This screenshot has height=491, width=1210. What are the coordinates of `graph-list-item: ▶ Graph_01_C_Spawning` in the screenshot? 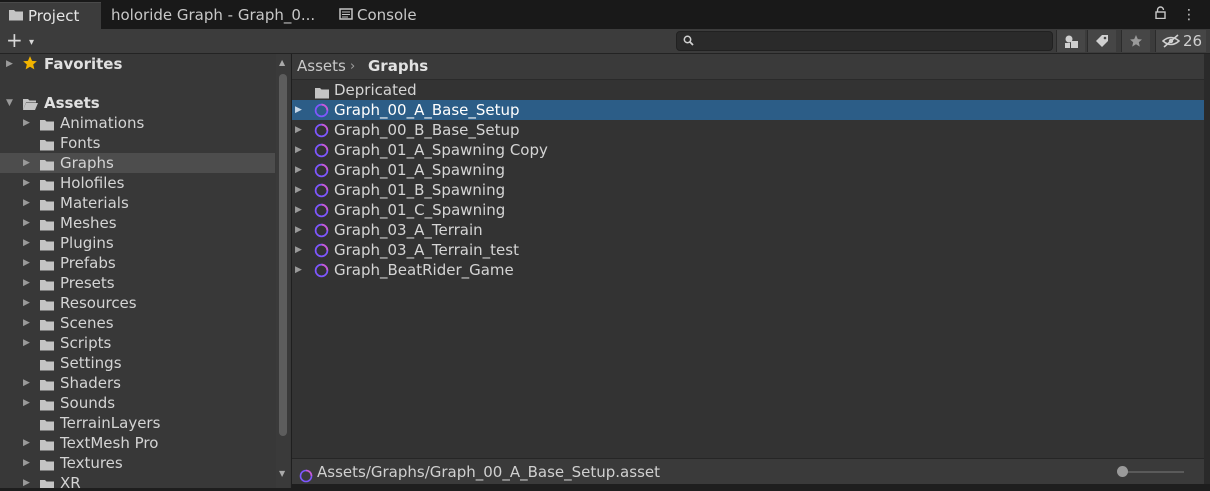 It's located at (748, 210).